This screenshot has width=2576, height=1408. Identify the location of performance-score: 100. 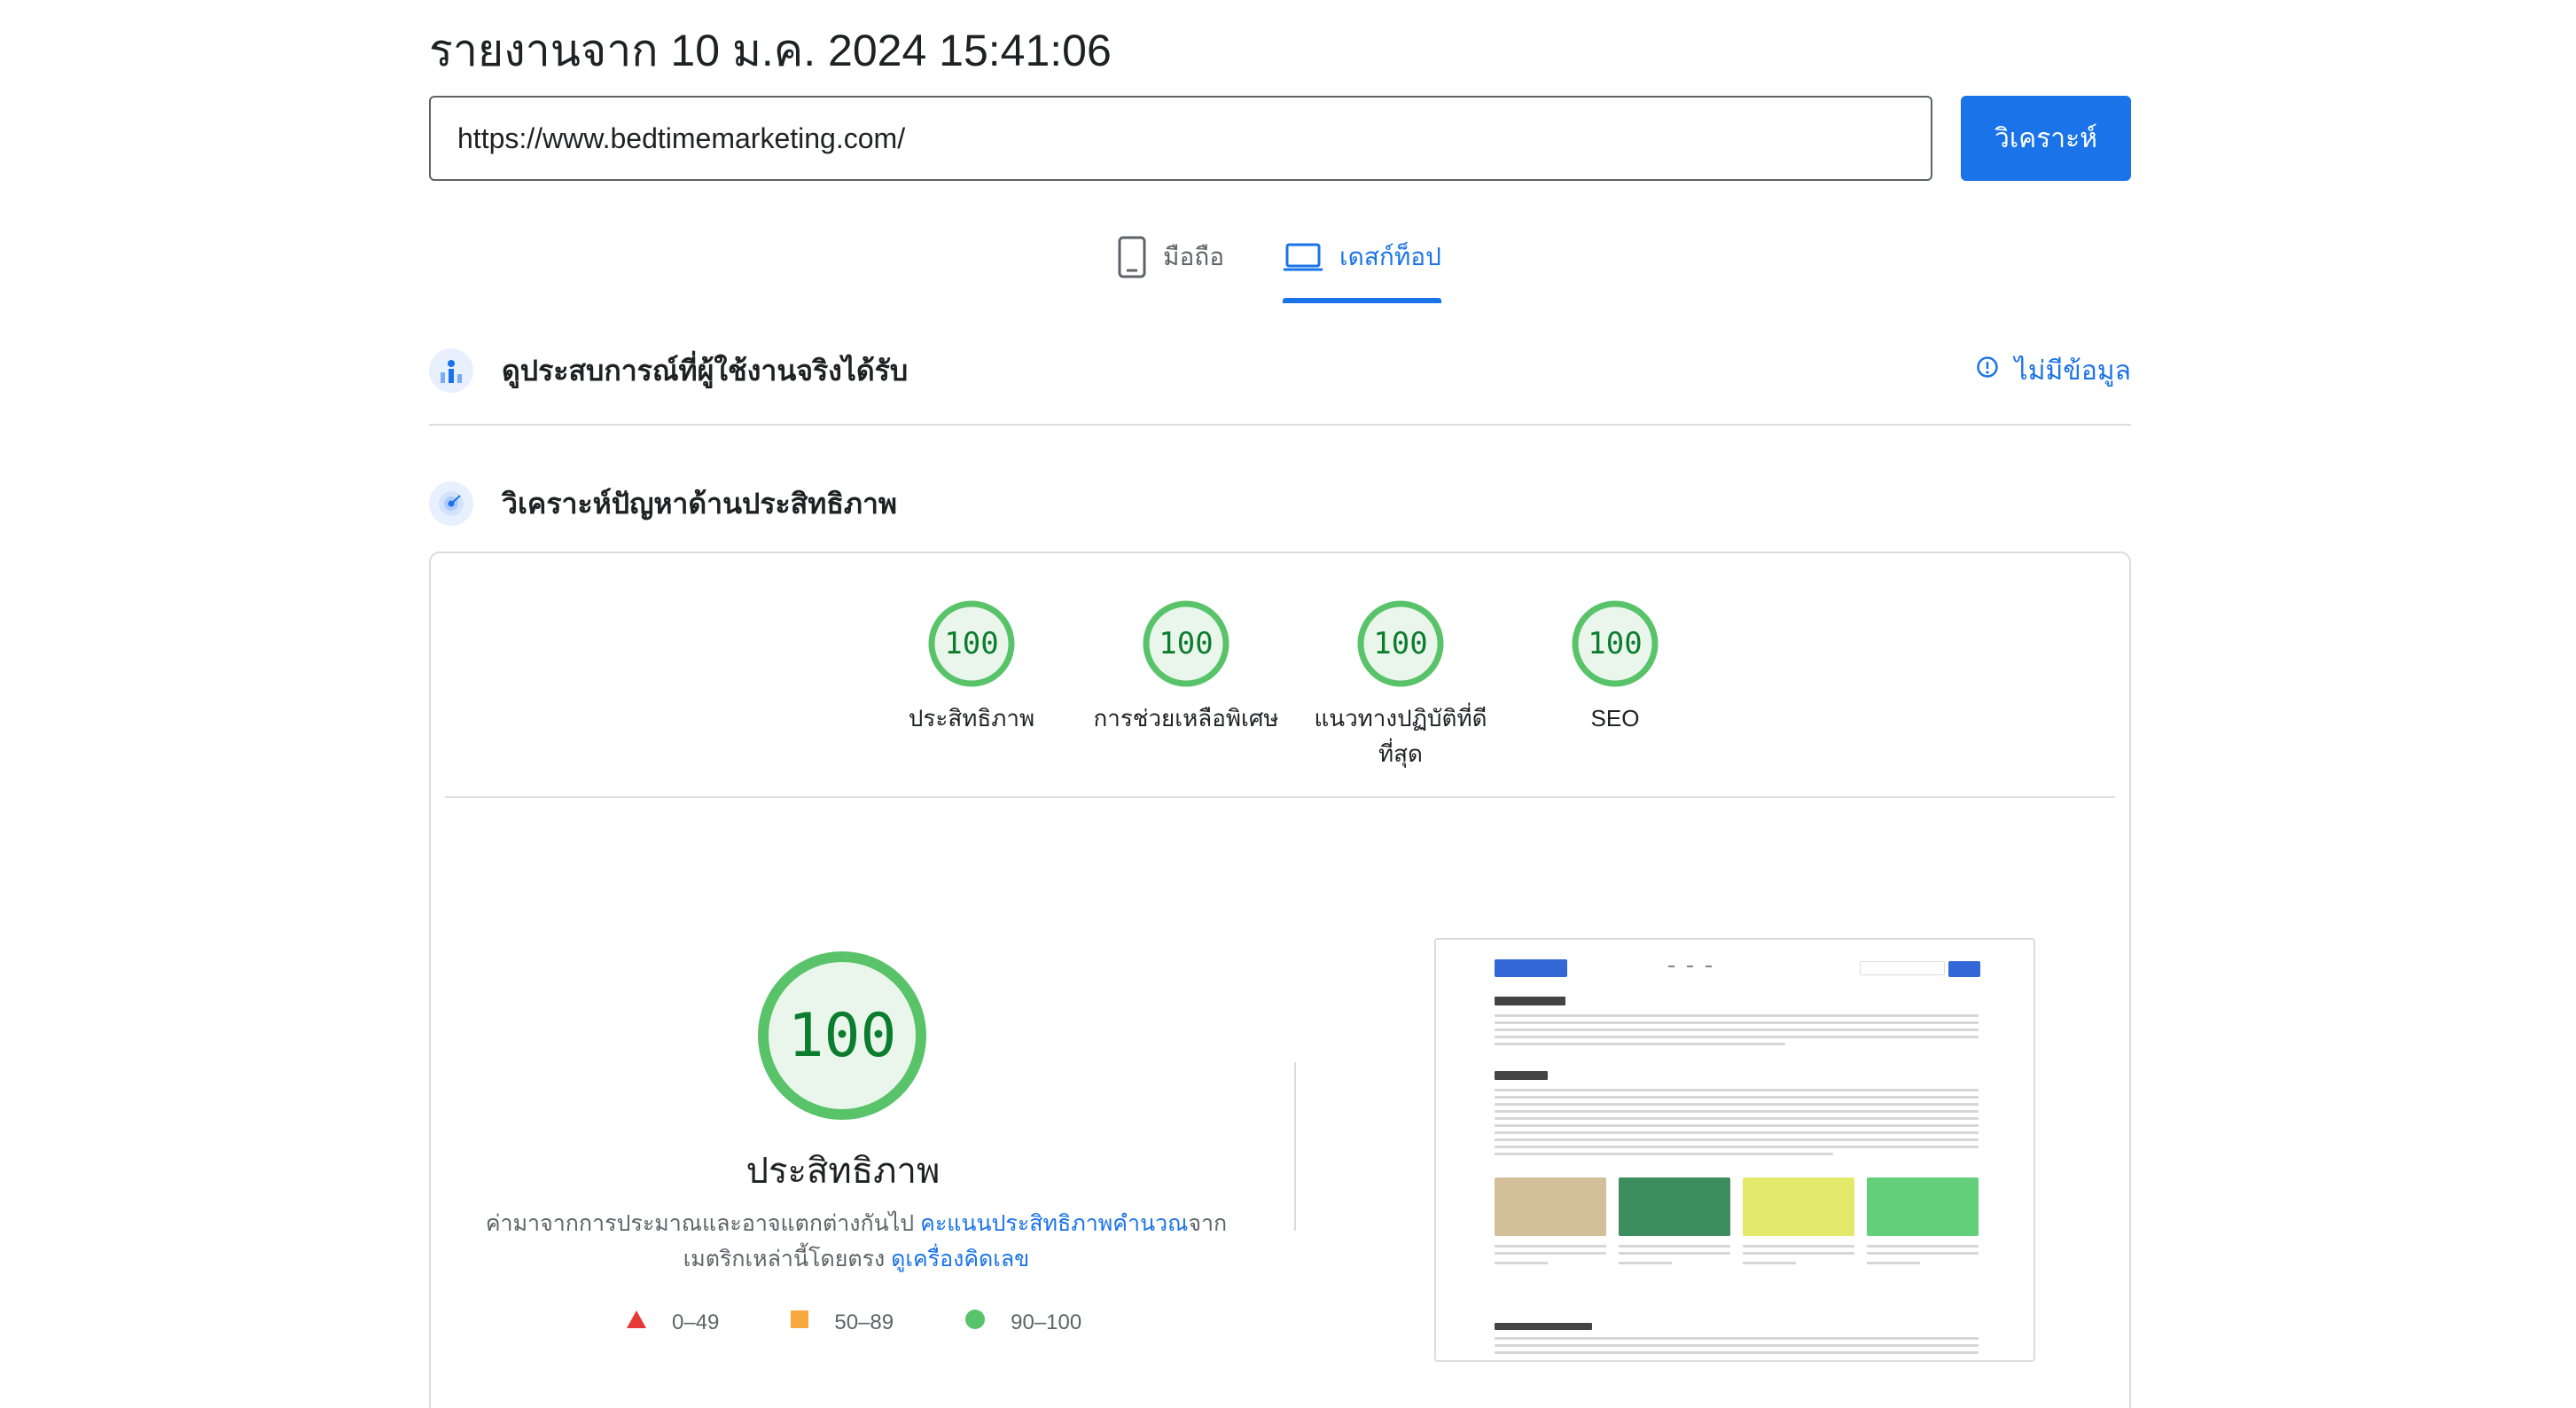
(842, 1036).